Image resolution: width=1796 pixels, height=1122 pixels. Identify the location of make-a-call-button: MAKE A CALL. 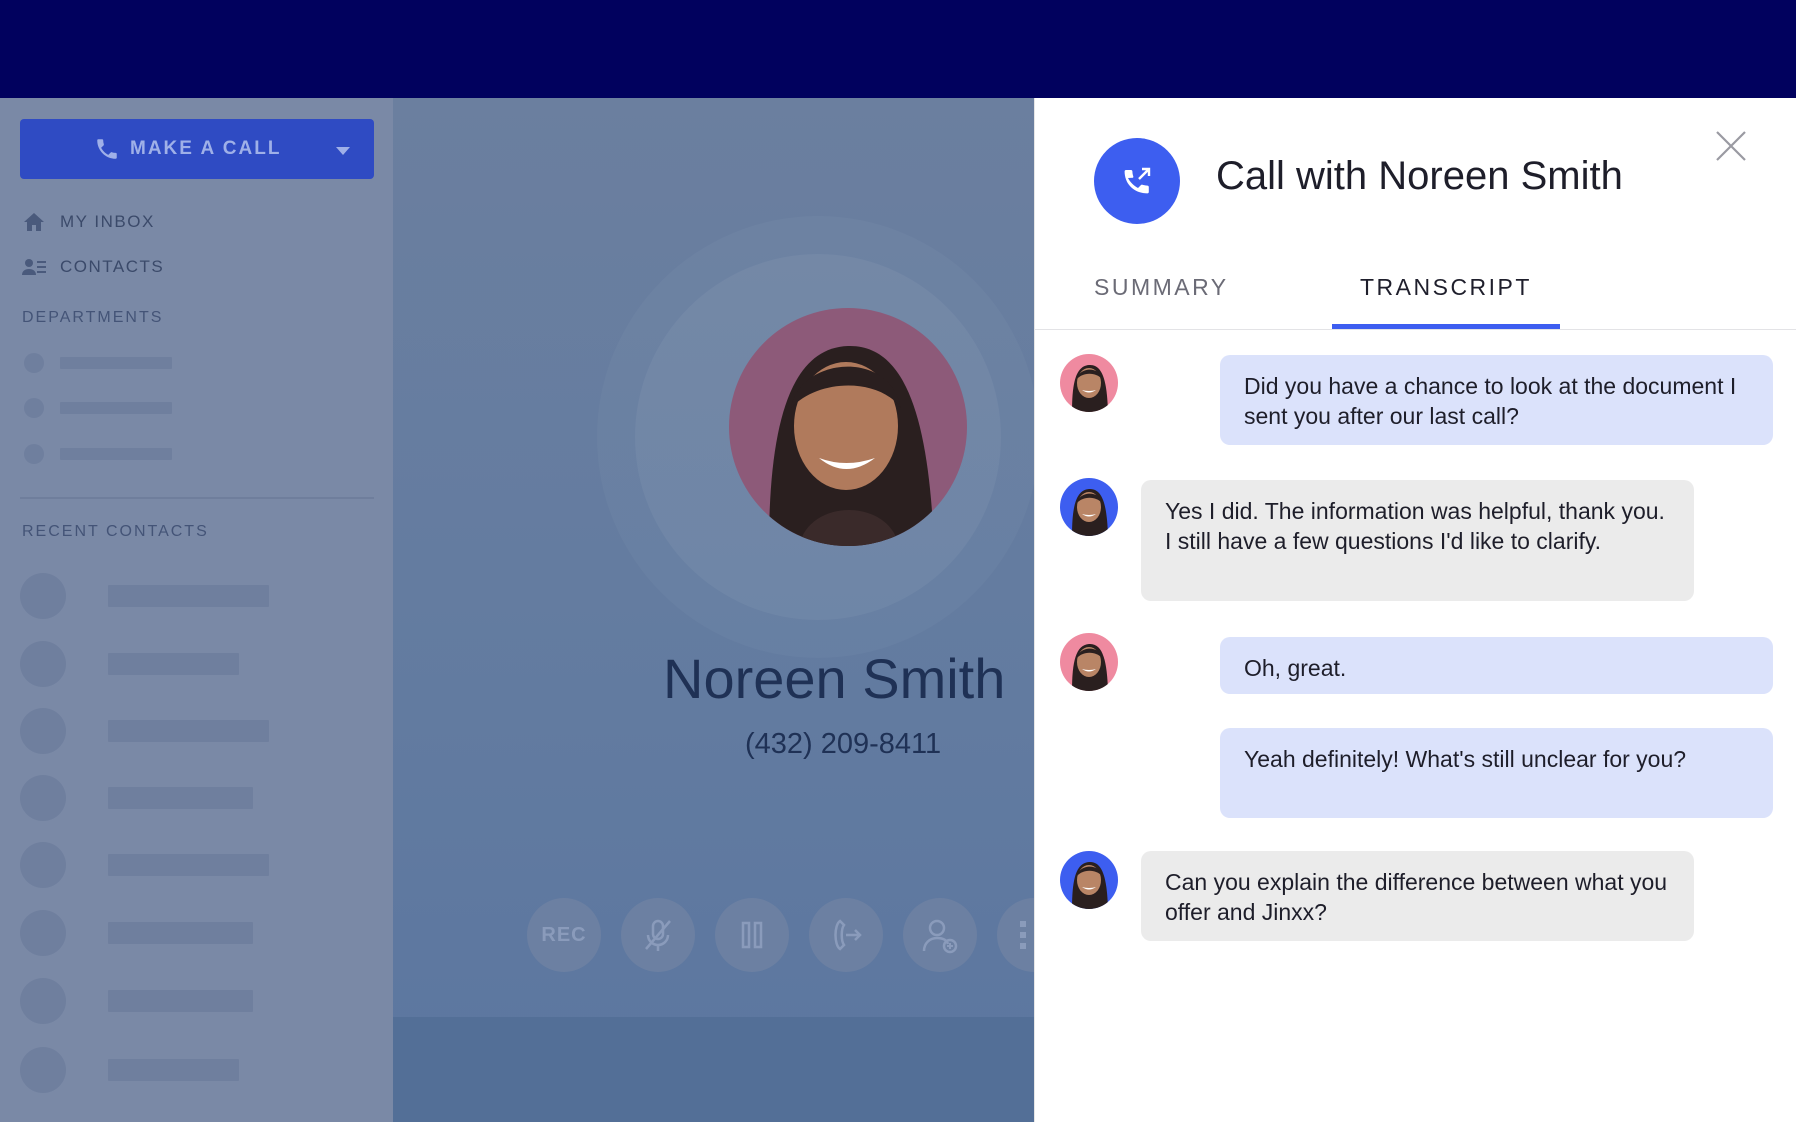
(197, 149).